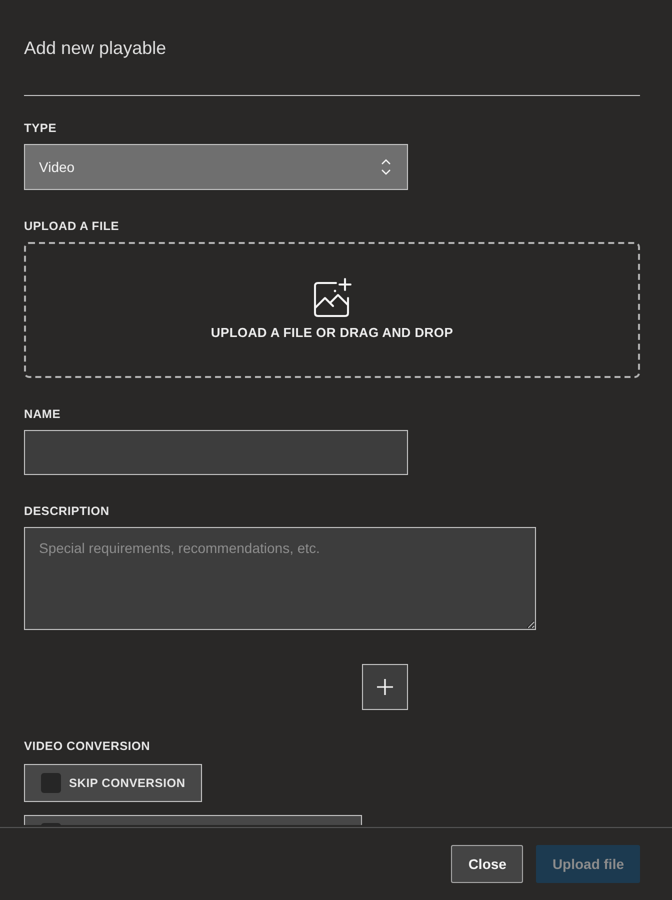  Describe the element at coordinates (40, 128) in the screenshot. I see `type-label: TYPE` at that location.